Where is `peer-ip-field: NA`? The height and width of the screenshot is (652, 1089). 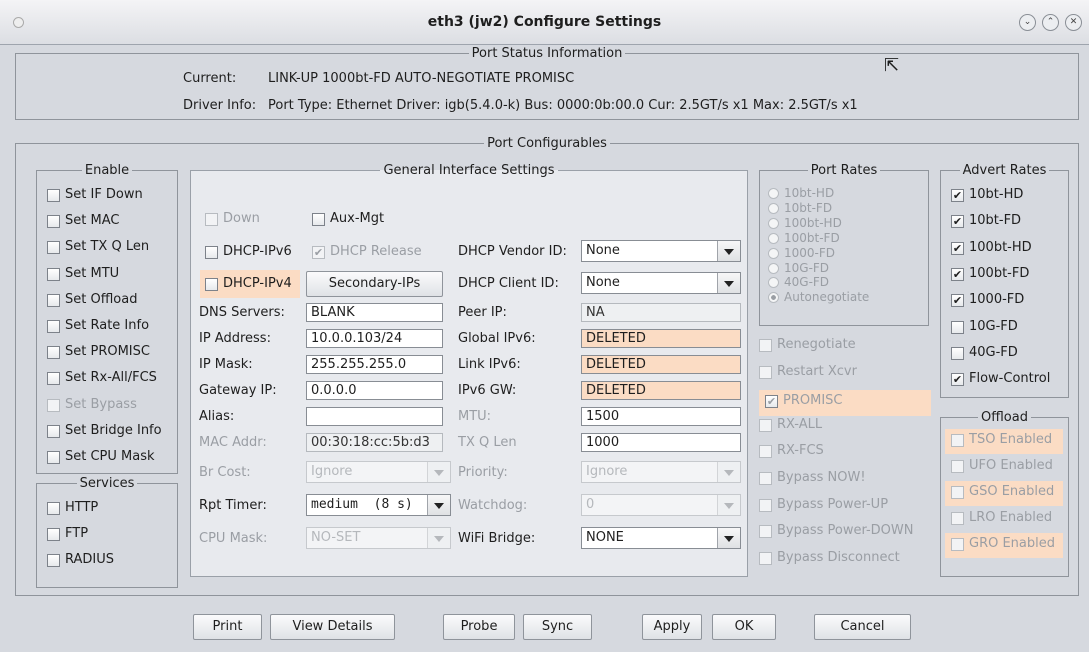 peer-ip-field: NA is located at coordinates (661, 312).